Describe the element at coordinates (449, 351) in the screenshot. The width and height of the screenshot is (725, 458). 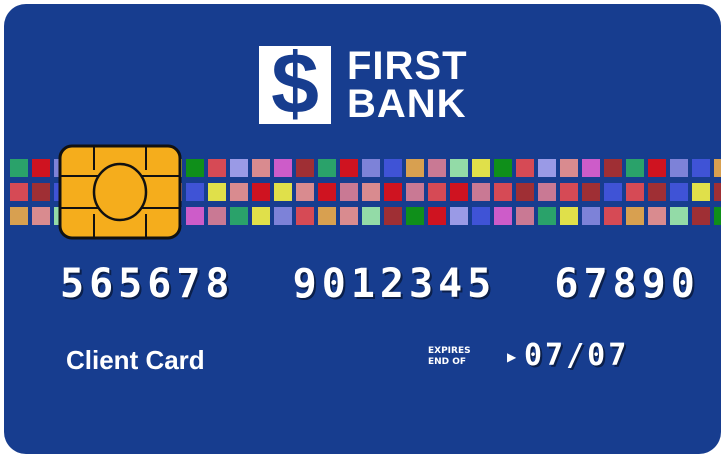
I see `expiry-caption-line1: EXPIRES` at that location.